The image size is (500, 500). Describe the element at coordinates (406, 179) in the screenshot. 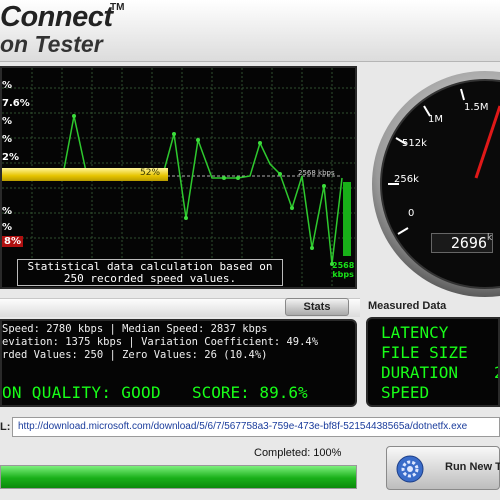

I see `gauge-tick-label: 256k` at that location.